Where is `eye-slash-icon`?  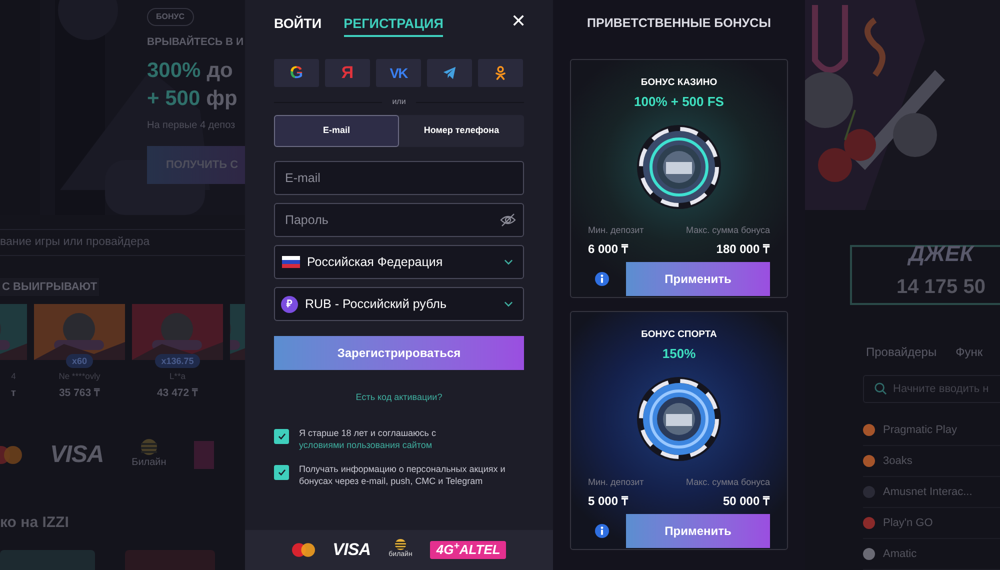 eye-slash-icon is located at coordinates (508, 220).